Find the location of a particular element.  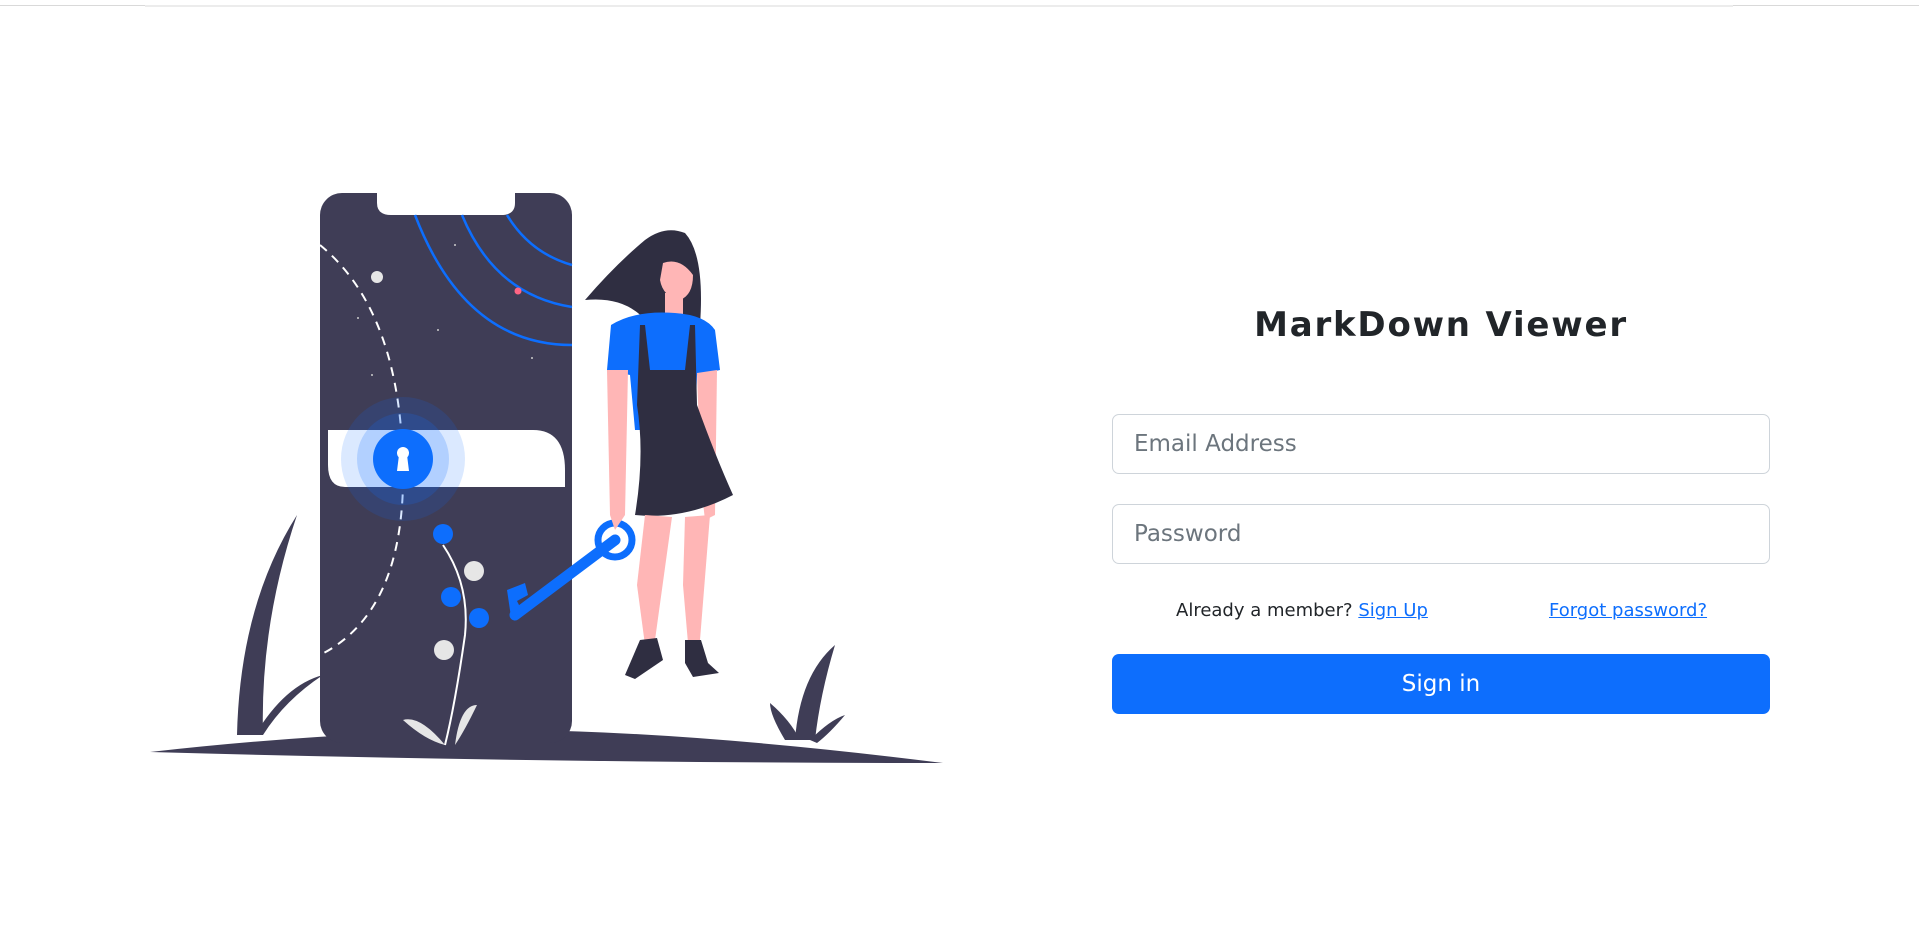

plant-leaf-small is located at coordinates (289, 705).